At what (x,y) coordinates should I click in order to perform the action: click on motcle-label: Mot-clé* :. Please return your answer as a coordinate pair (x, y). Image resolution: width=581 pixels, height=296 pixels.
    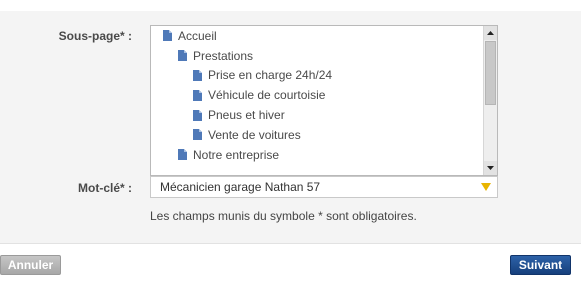
    Looking at the image, I should click on (105, 188).